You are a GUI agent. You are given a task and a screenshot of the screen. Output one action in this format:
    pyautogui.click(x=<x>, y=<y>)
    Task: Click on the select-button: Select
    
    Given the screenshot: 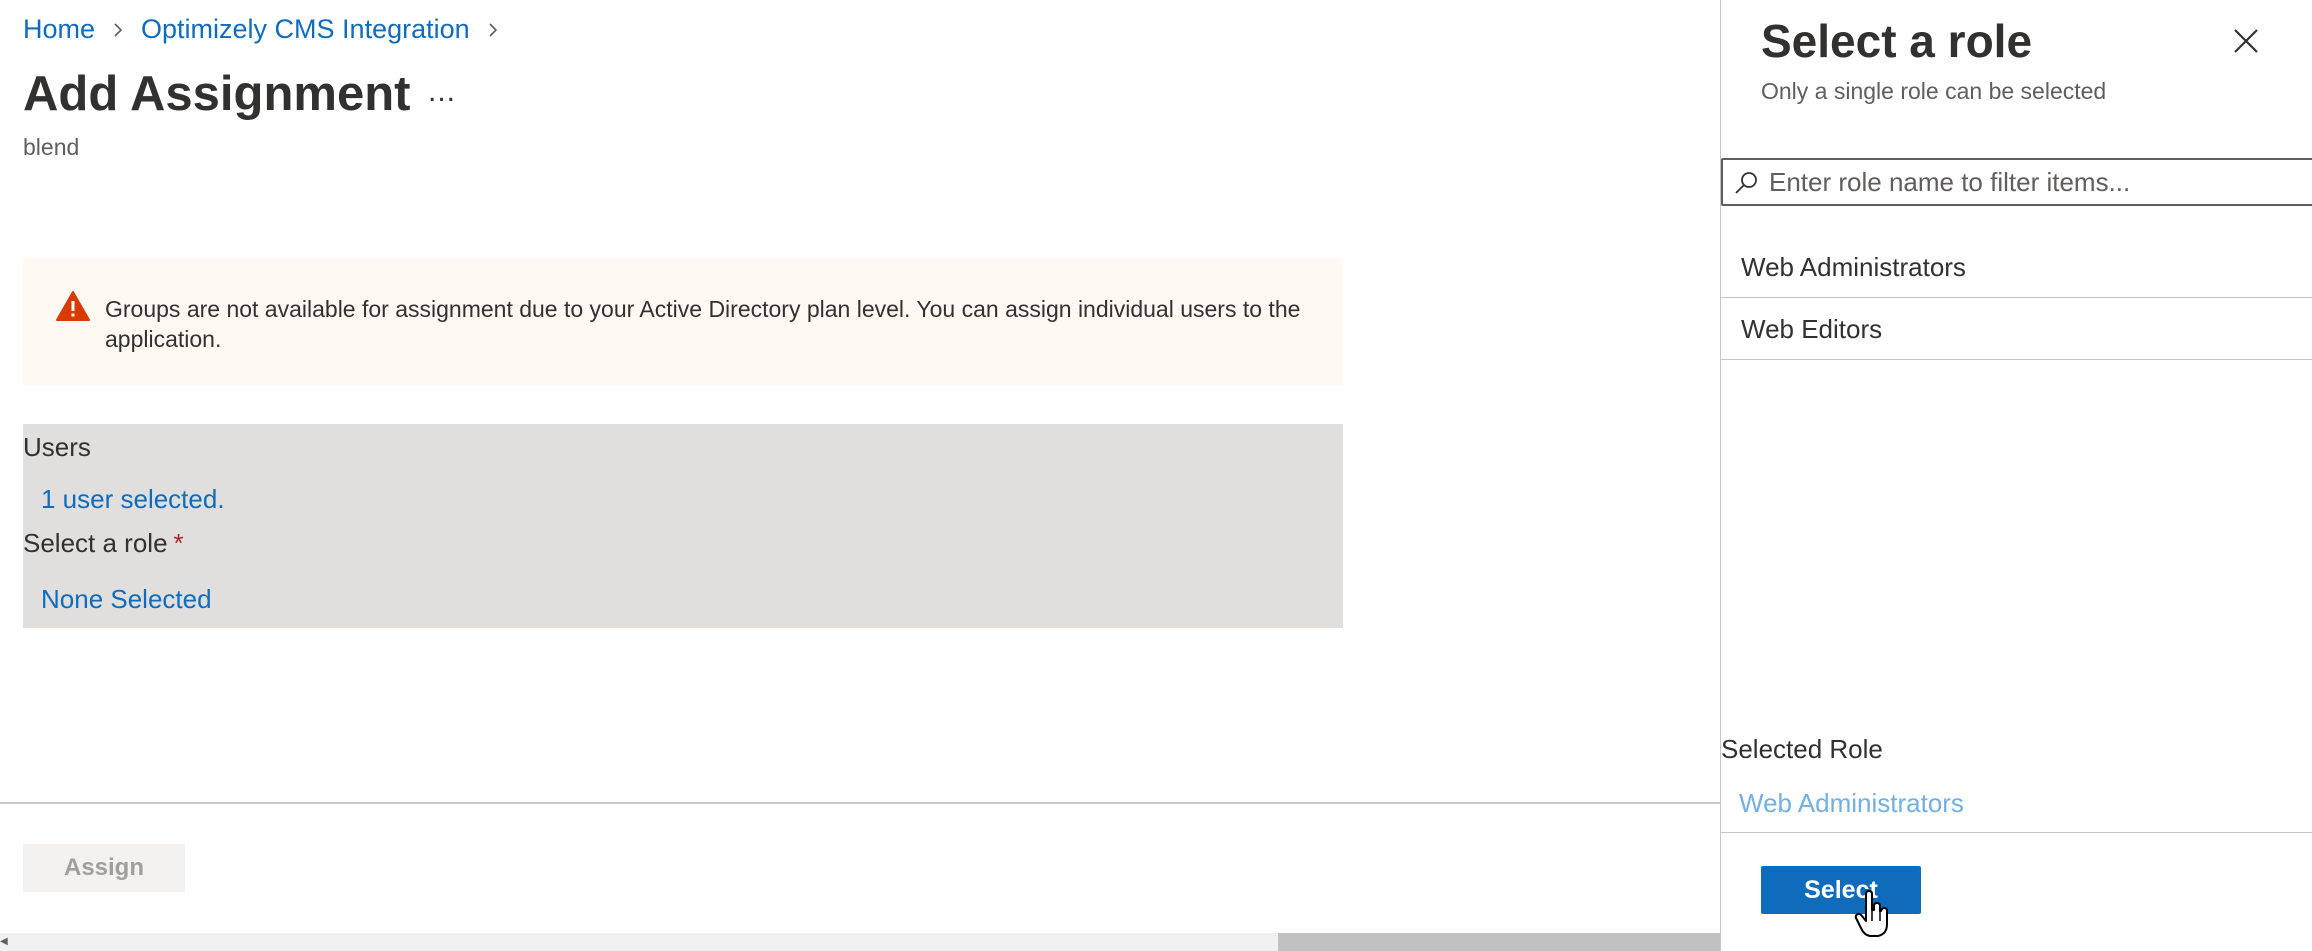 What is the action you would take?
    pyautogui.click(x=1841, y=890)
    